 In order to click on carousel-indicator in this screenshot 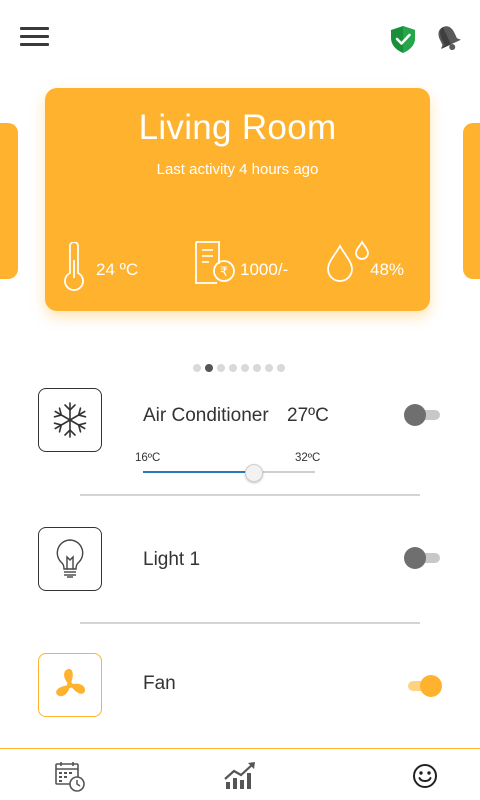, I will do `click(243, 368)`.